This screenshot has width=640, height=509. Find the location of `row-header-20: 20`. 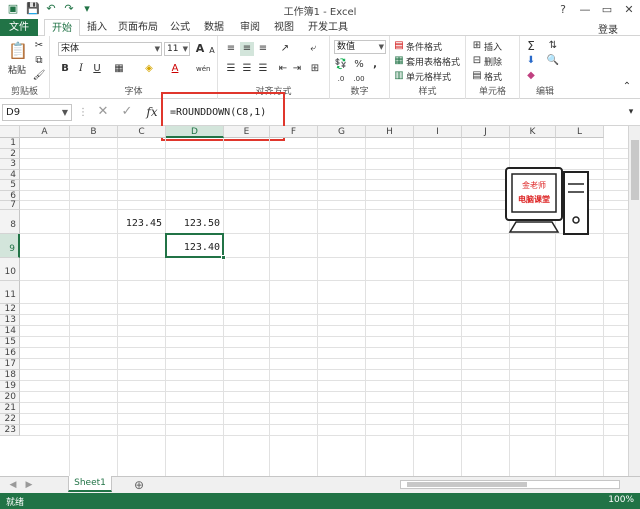

row-header-20: 20 is located at coordinates (10, 397).